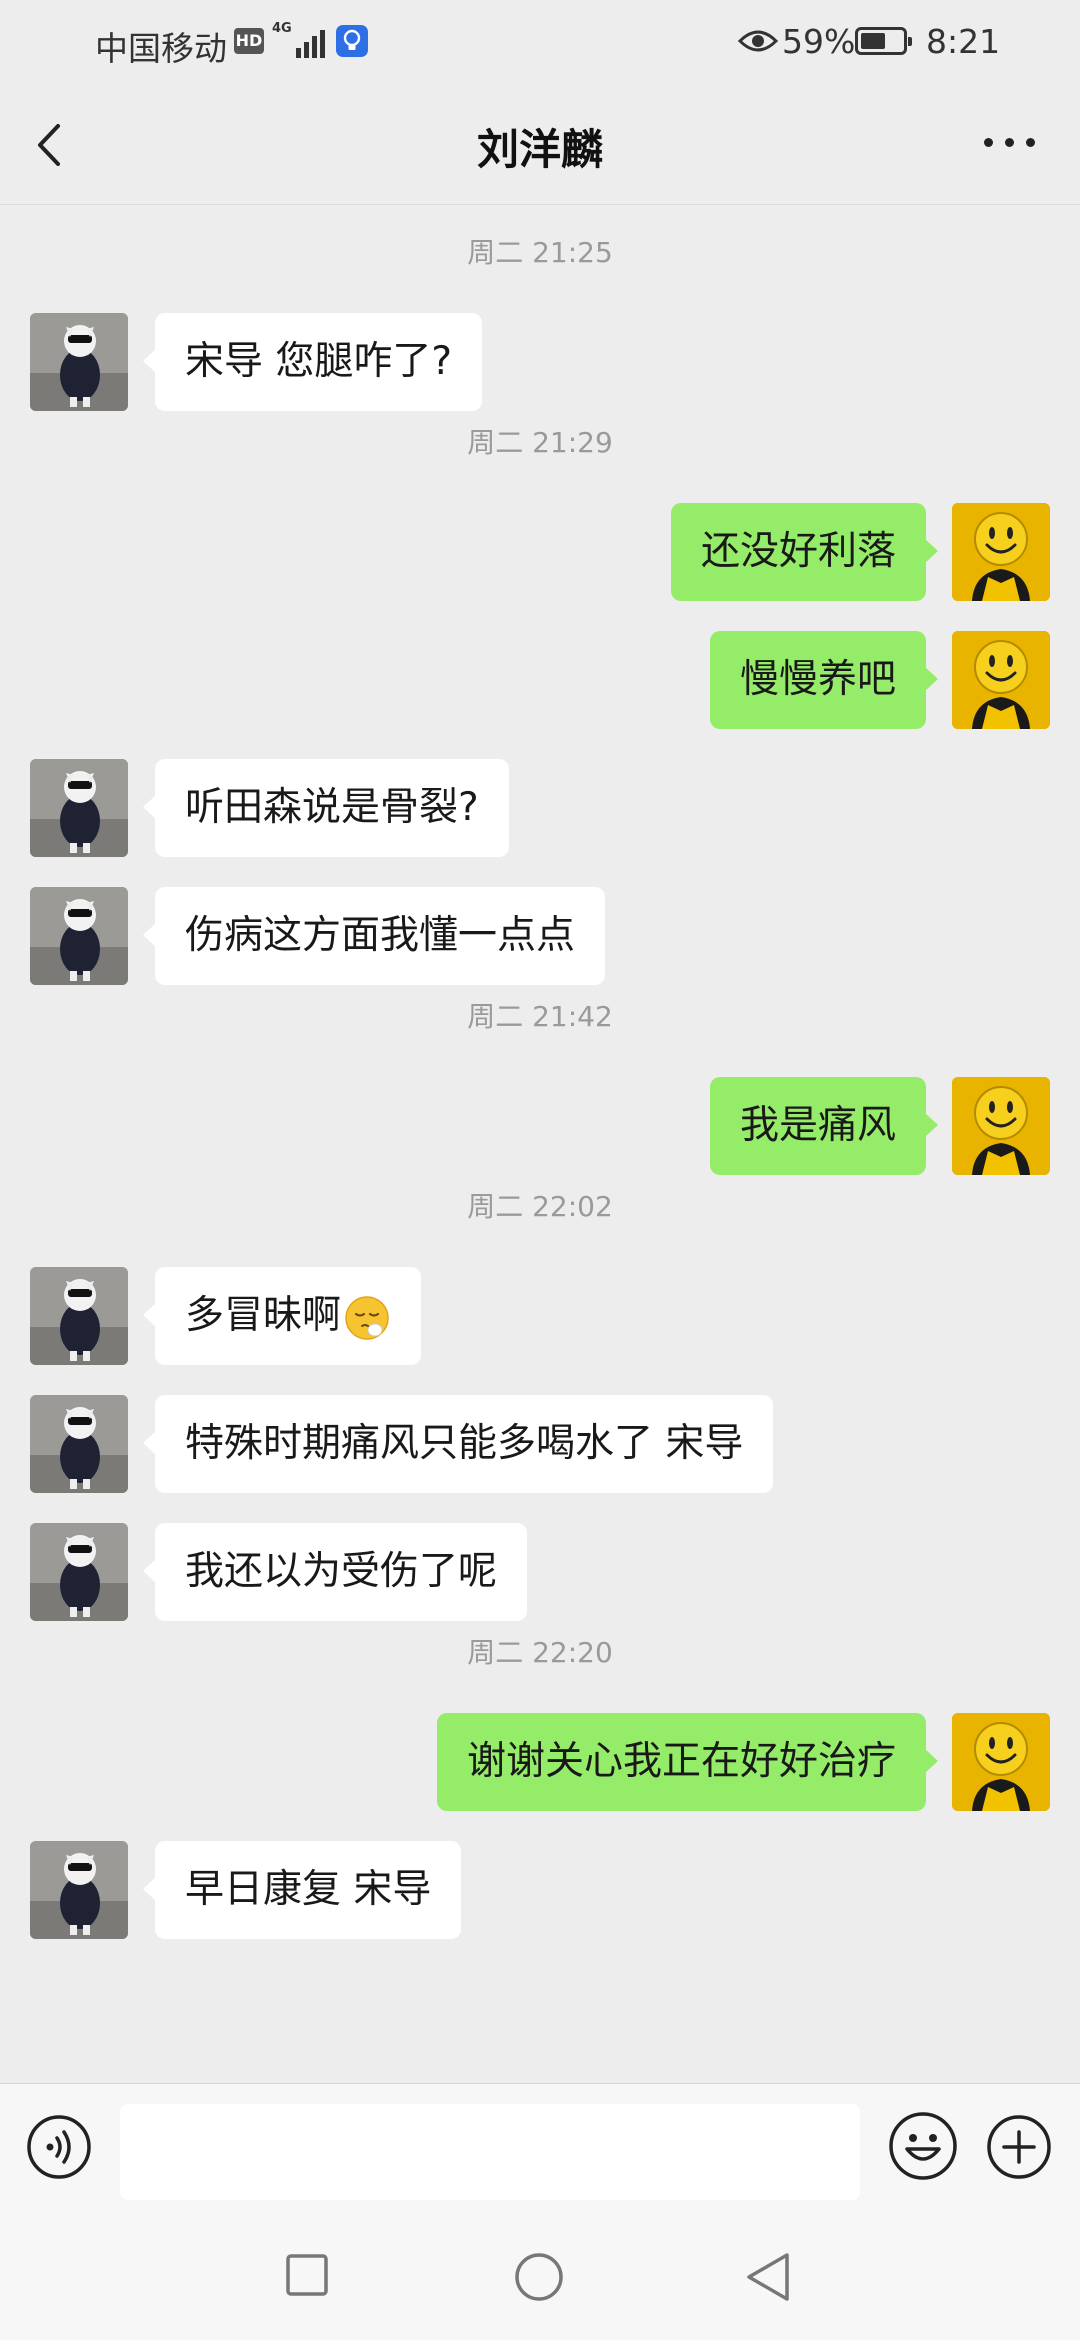  I want to click on sent-message-bubble: 我是痛风, so click(824, 1126).